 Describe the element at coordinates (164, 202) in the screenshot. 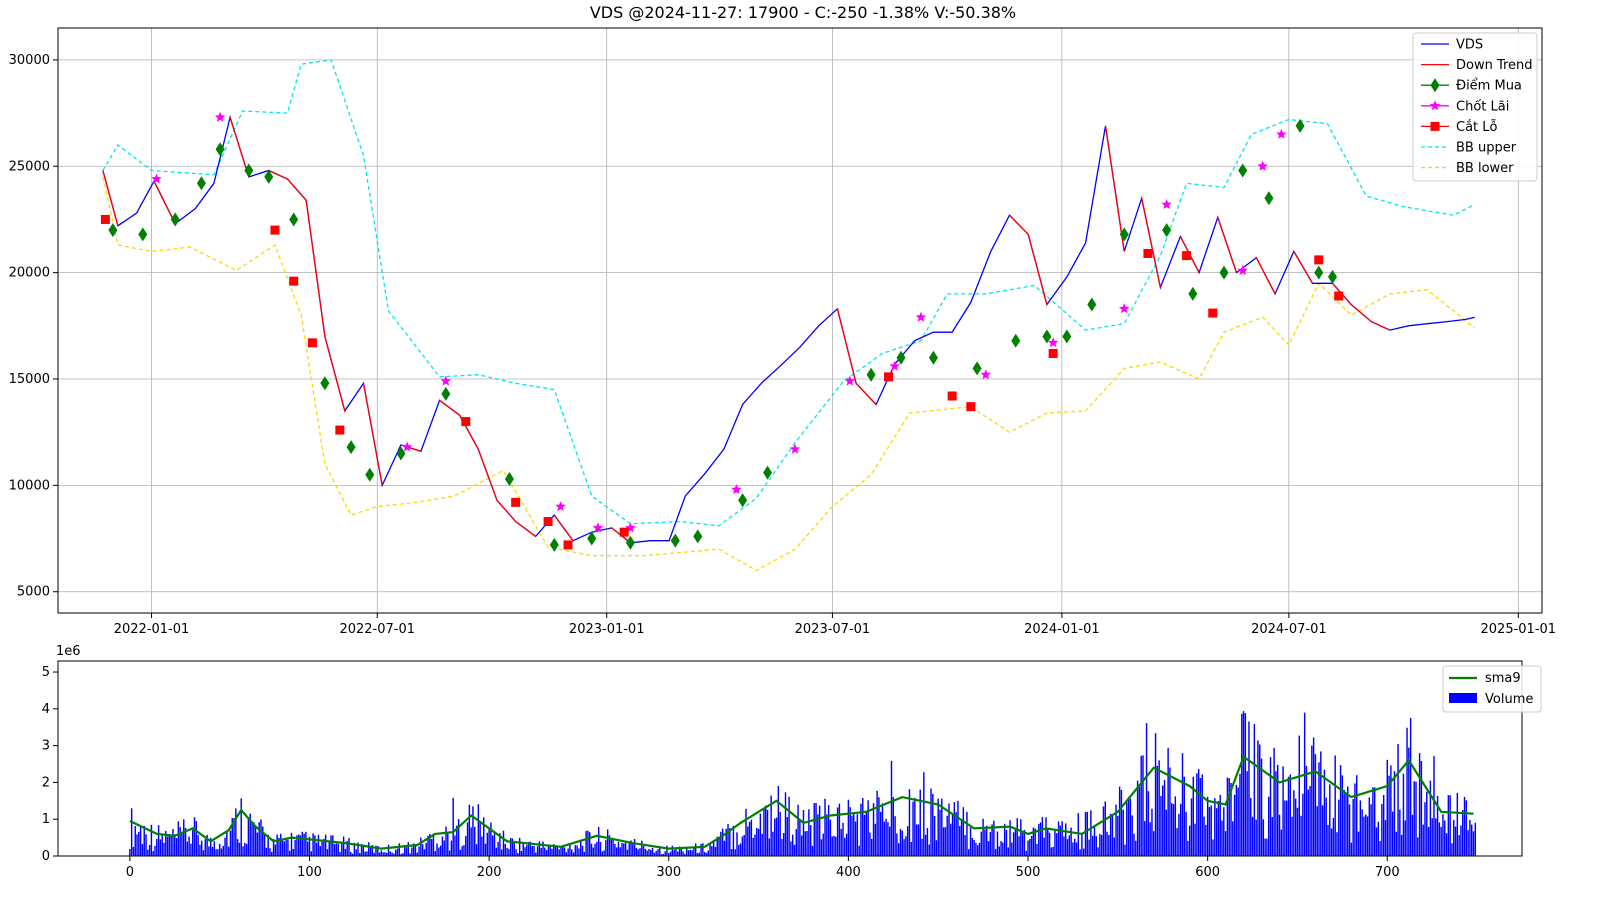

I see `downtrend-segment` at that location.